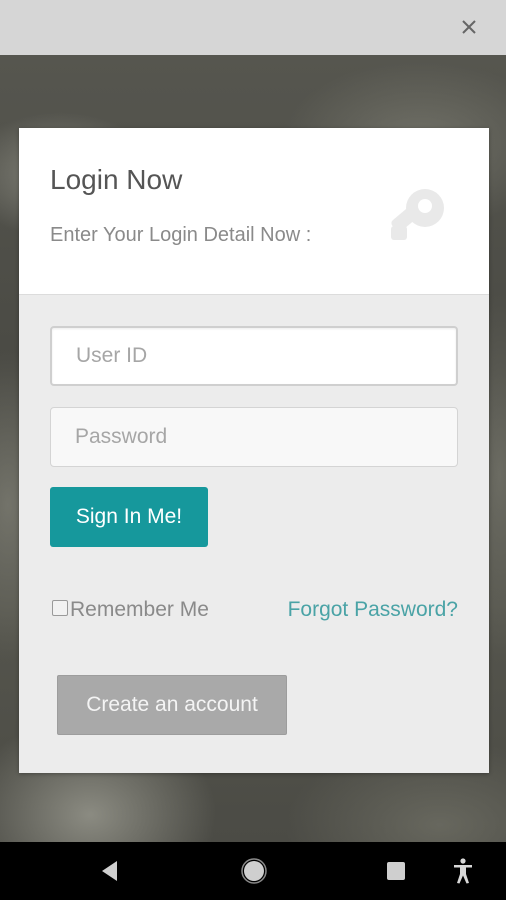  I want to click on home-button, so click(254, 871).